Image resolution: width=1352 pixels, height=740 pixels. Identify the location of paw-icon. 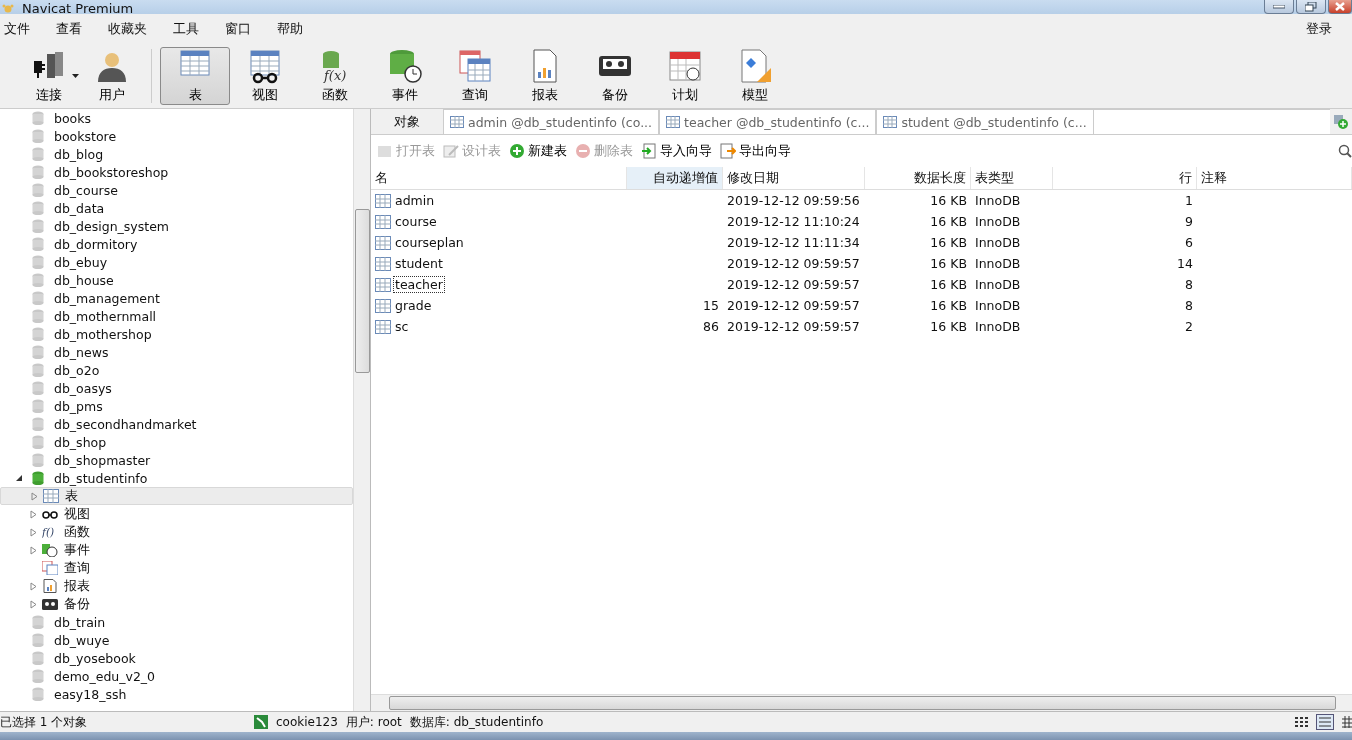
(8, 8).